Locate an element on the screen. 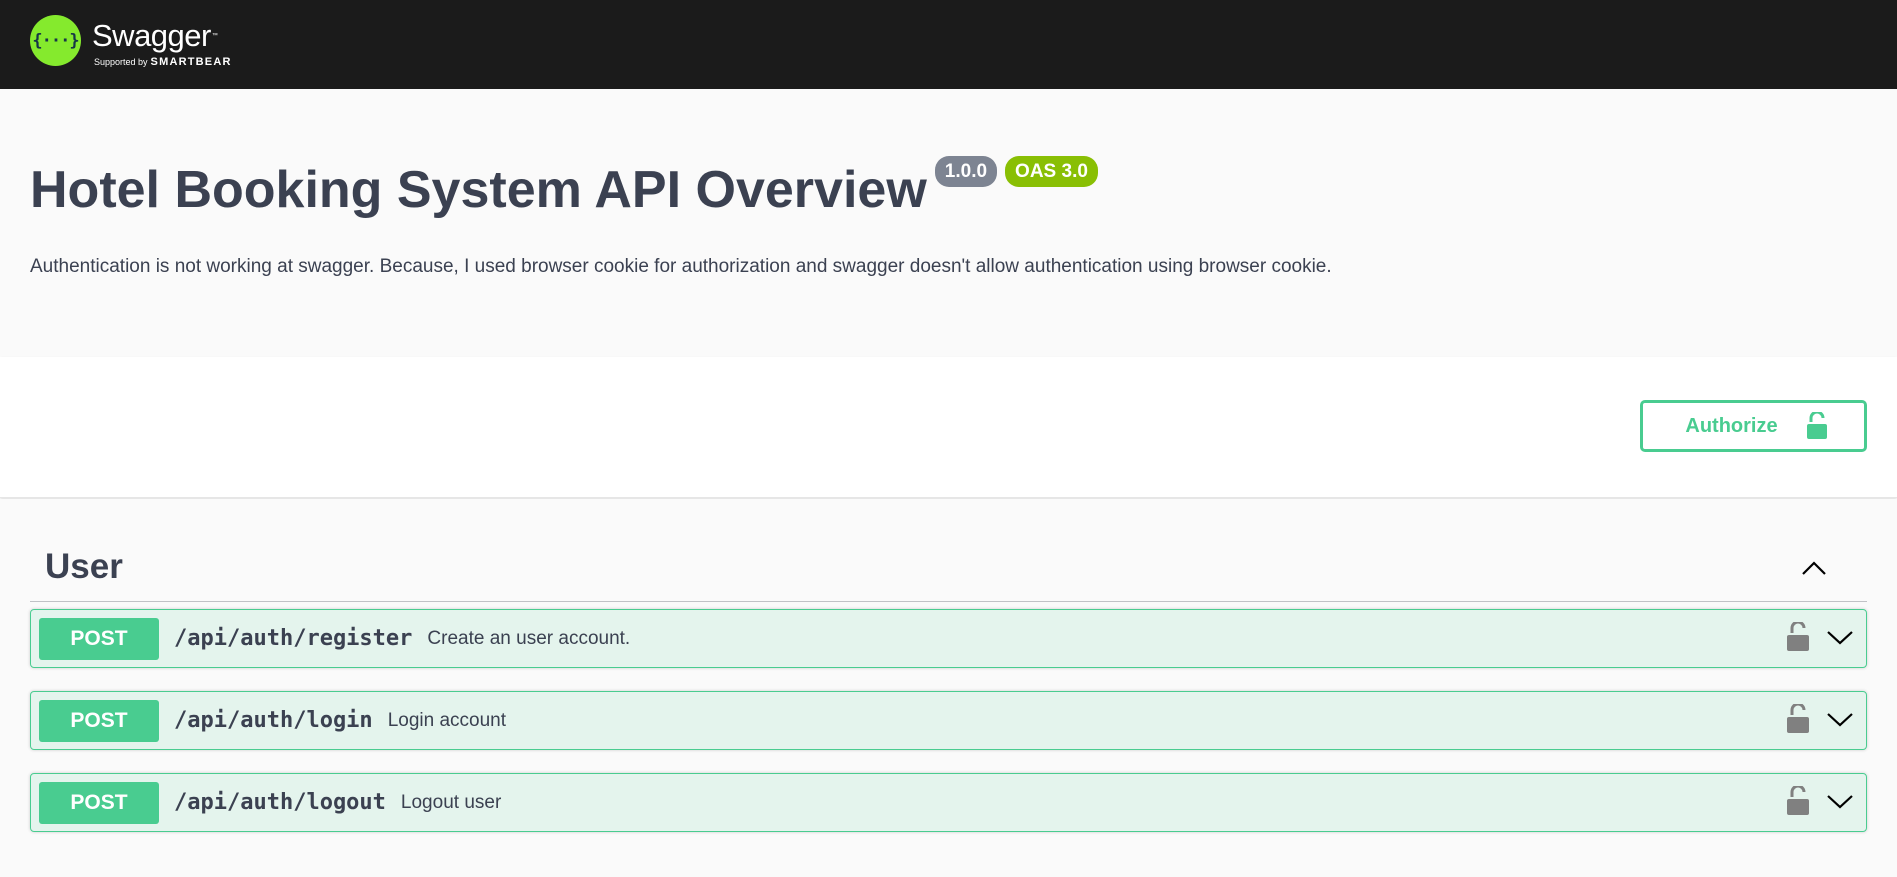 This screenshot has width=1897, height=877. oas-version-badge: OAS 3.0 is located at coordinates (1051, 171).